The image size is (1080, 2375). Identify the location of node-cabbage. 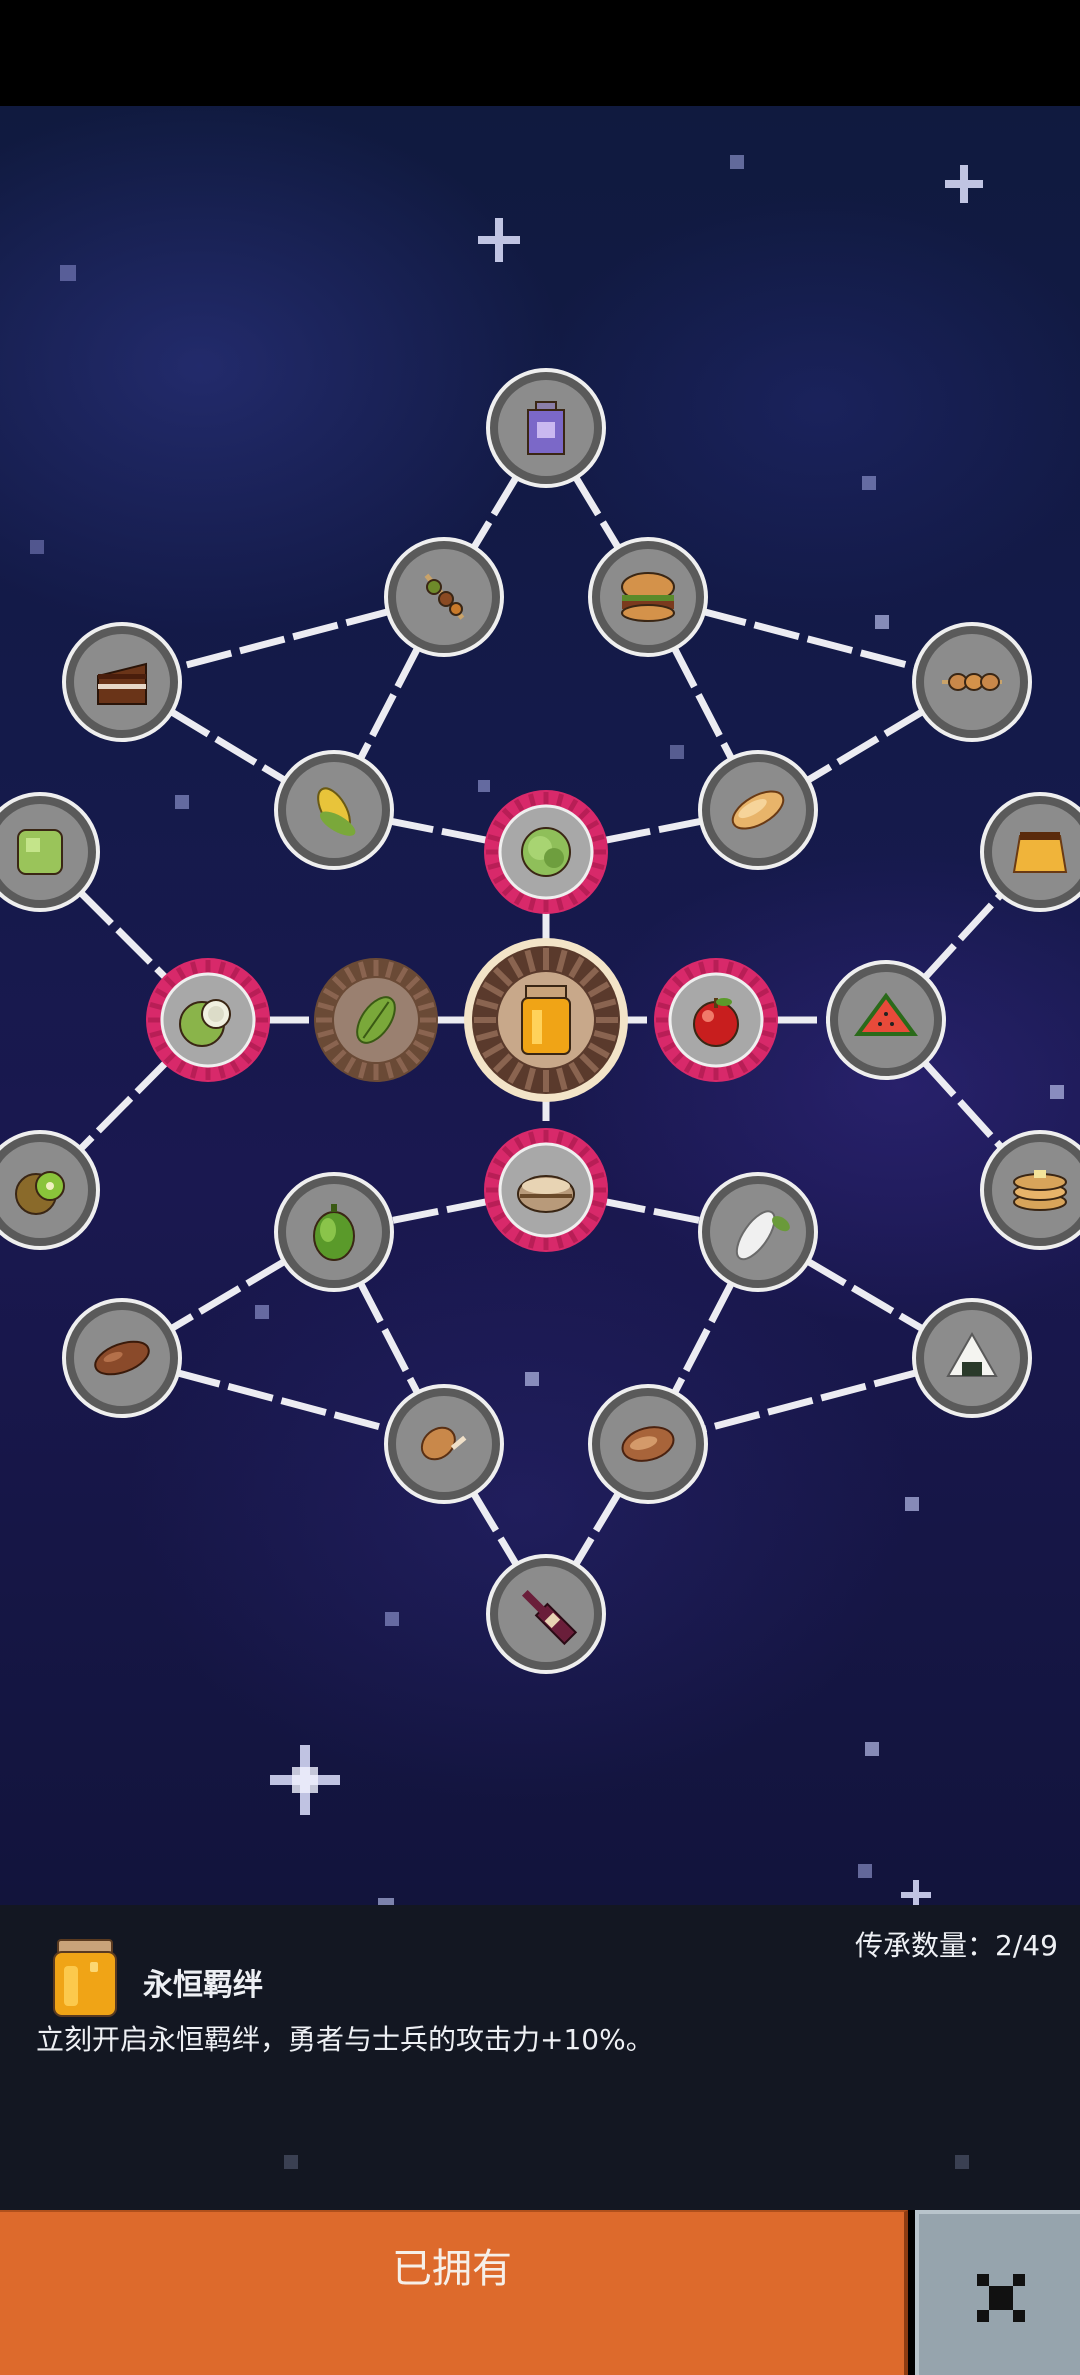
(546, 852).